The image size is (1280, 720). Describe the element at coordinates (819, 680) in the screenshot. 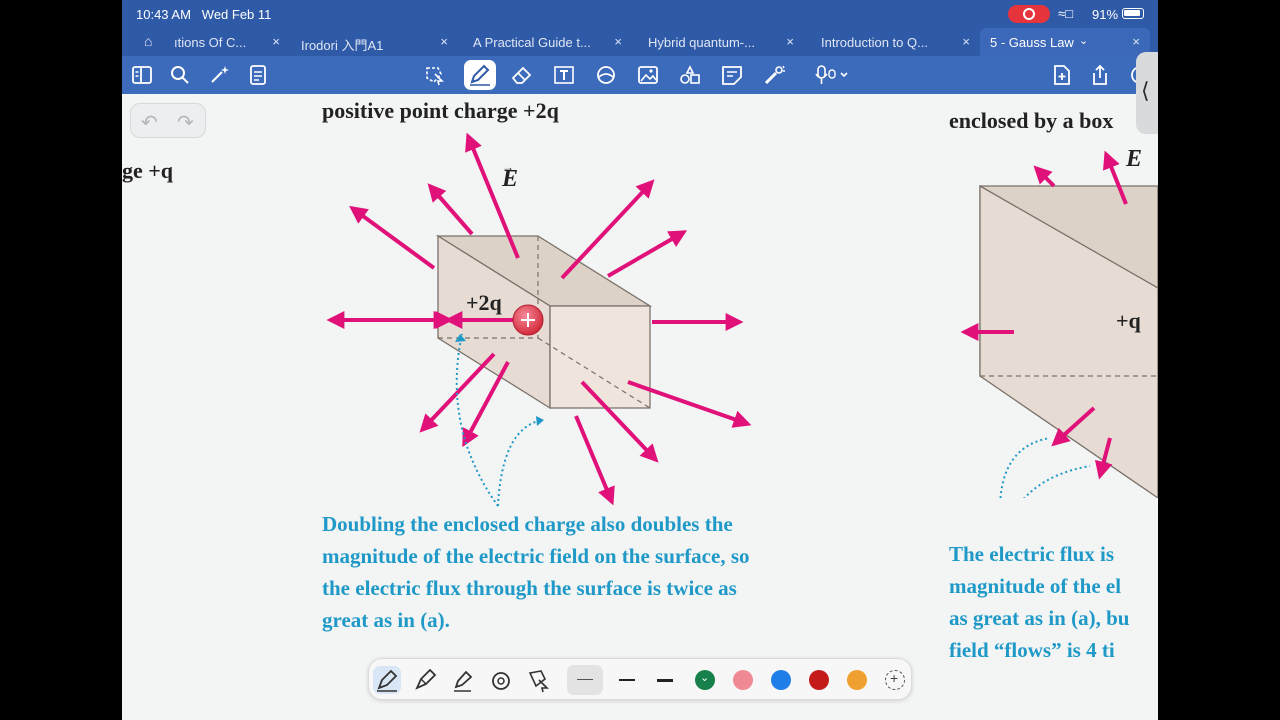

I see `color-swatch-red` at that location.